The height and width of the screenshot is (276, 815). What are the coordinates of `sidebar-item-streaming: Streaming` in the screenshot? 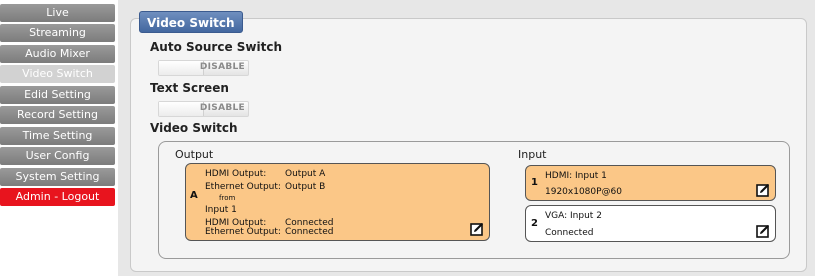 It's located at (57, 33).